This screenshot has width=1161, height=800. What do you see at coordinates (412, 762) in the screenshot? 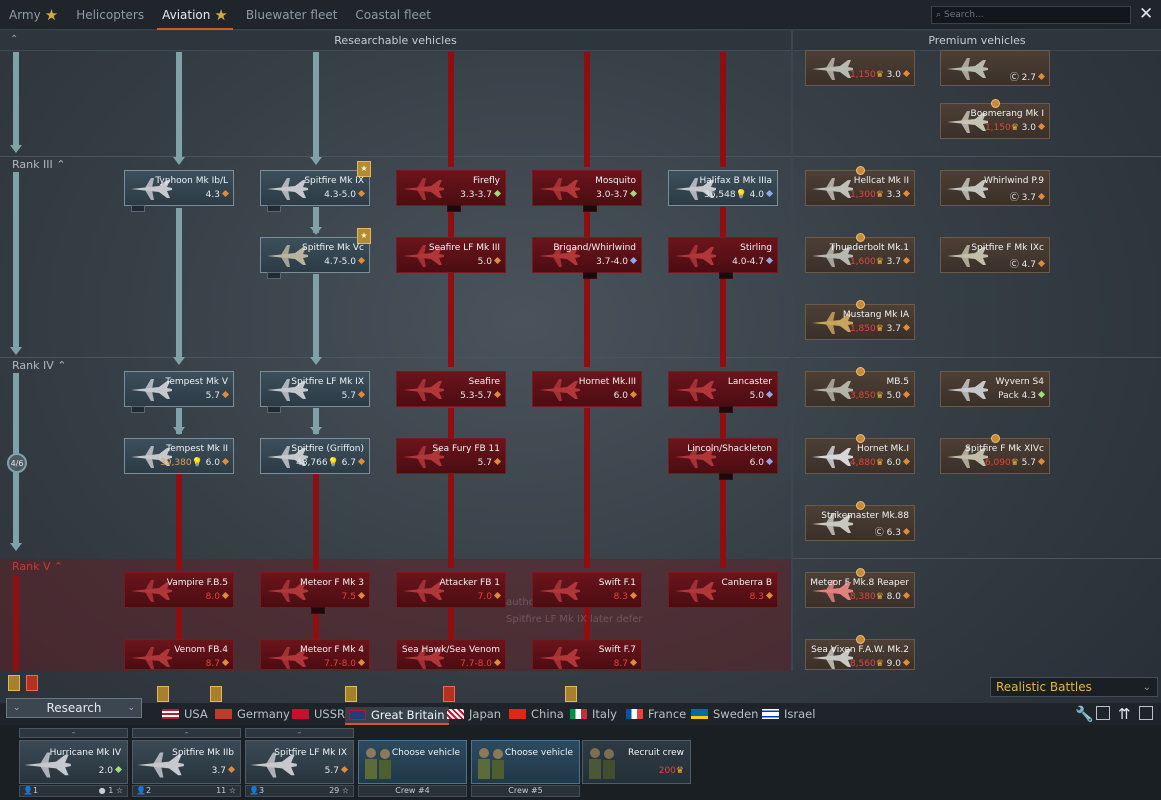
I see `crew-slot-4: Choose vehicle` at bounding box center [412, 762].